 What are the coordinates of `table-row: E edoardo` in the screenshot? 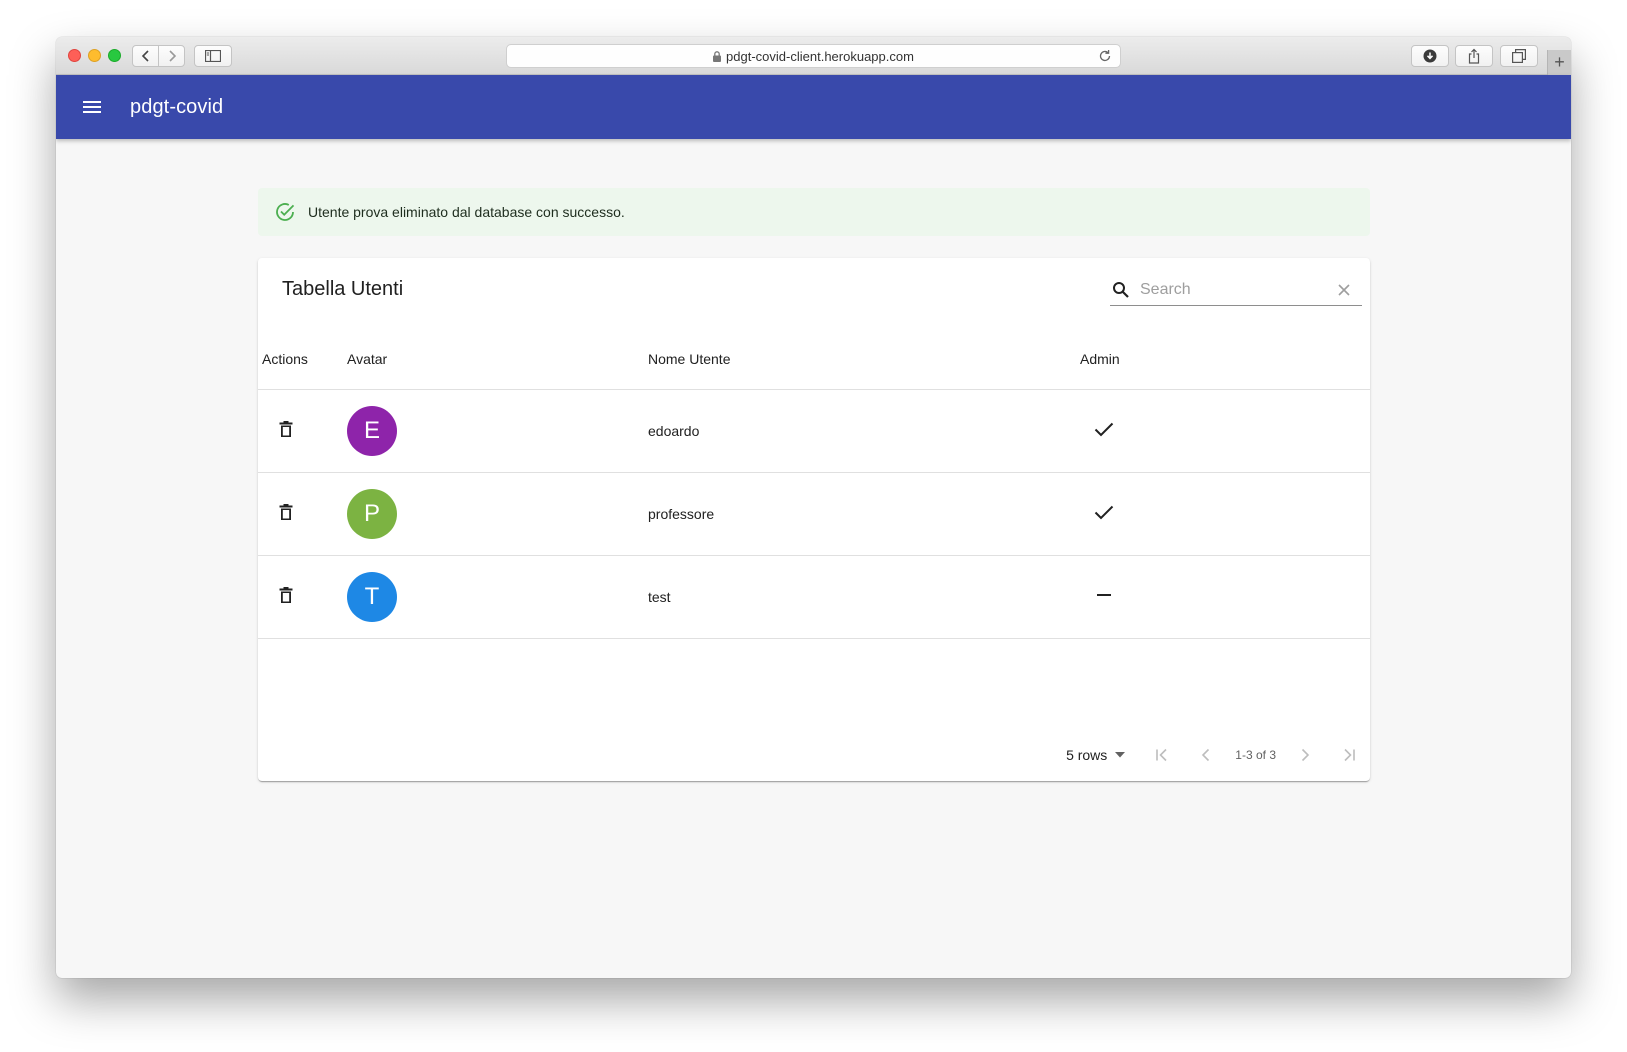 It's located at (814, 431).